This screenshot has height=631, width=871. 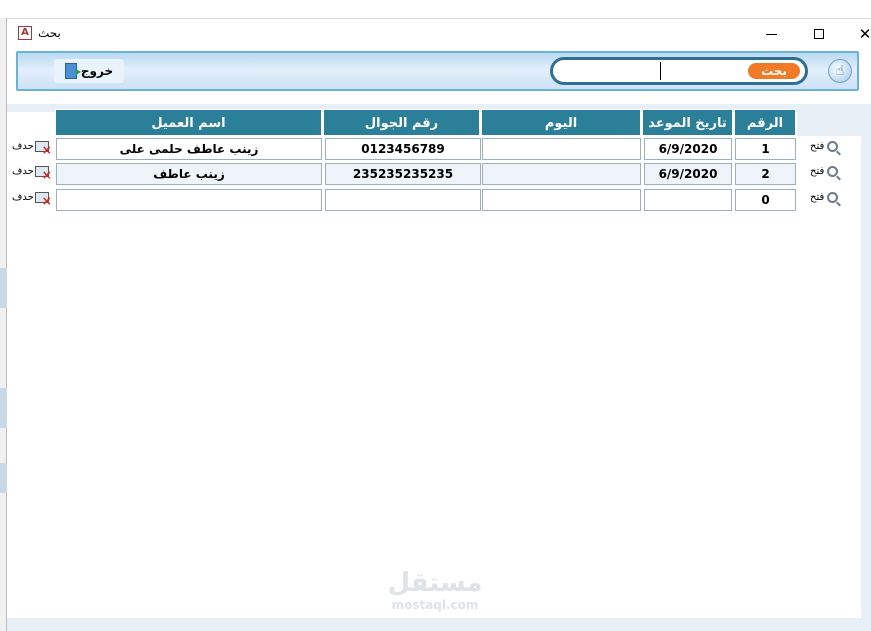 I want to click on cell-customer-name, so click(x=189, y=200).